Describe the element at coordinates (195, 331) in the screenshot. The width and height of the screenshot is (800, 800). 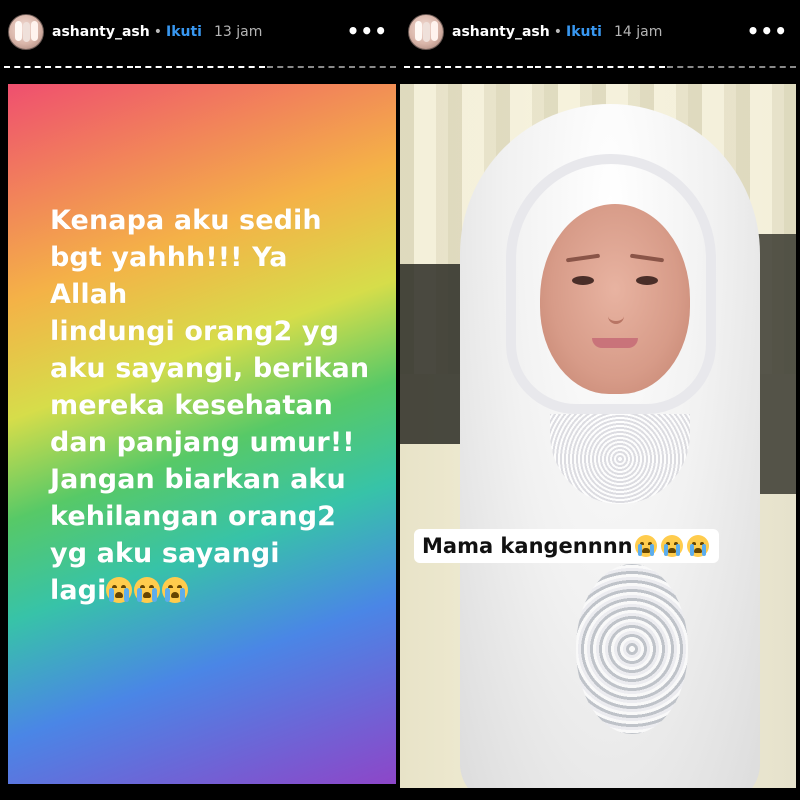
I see `story-text-line: lindungi orang2 yg` at that location.